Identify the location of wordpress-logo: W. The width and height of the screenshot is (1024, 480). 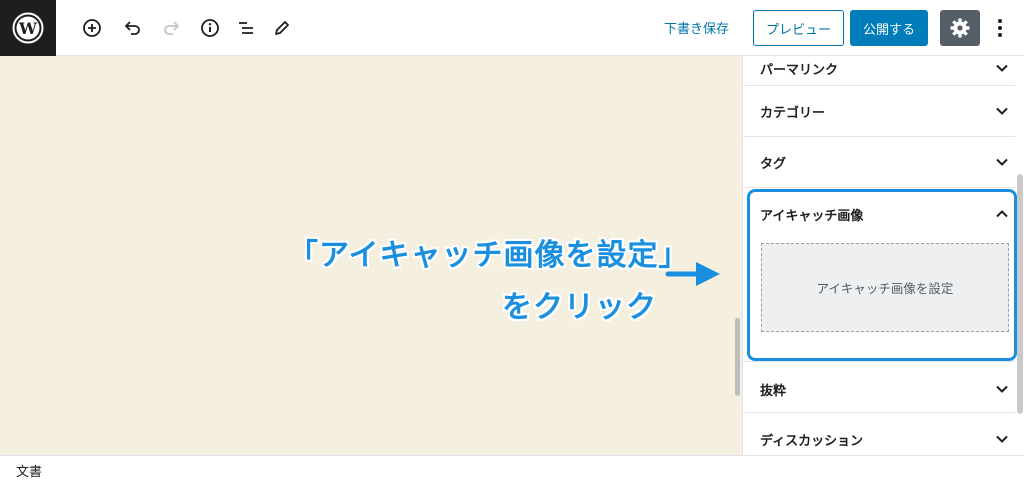
(28, 28).